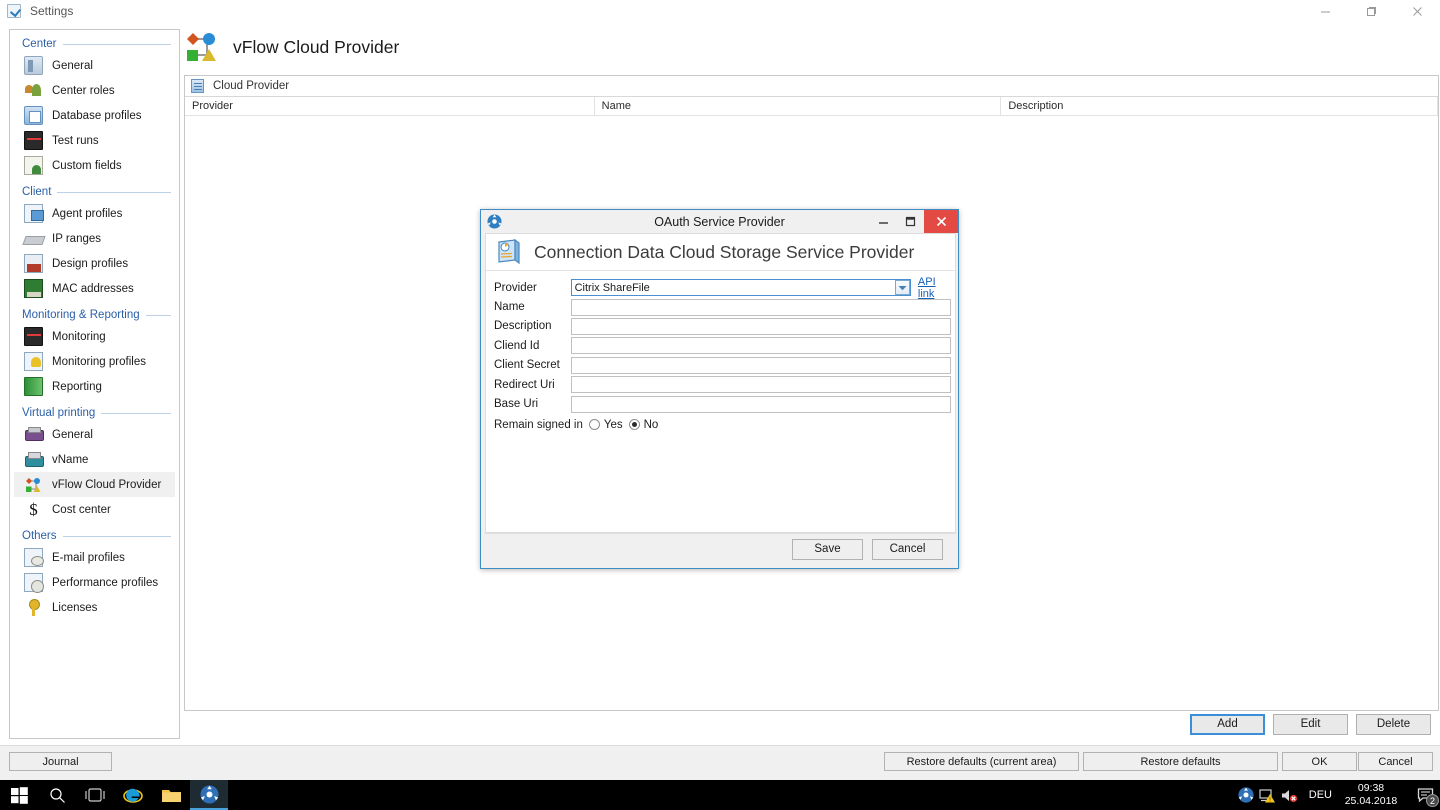 This screenshot has width=1440, height=810. I want to click on cliend-id-input, so click(761, 346).